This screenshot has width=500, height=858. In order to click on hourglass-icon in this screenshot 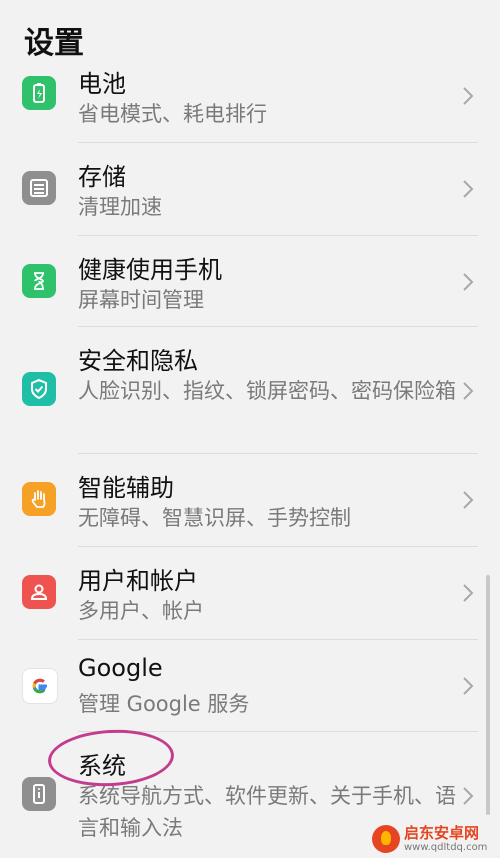, I will do `click(39, 281)`.